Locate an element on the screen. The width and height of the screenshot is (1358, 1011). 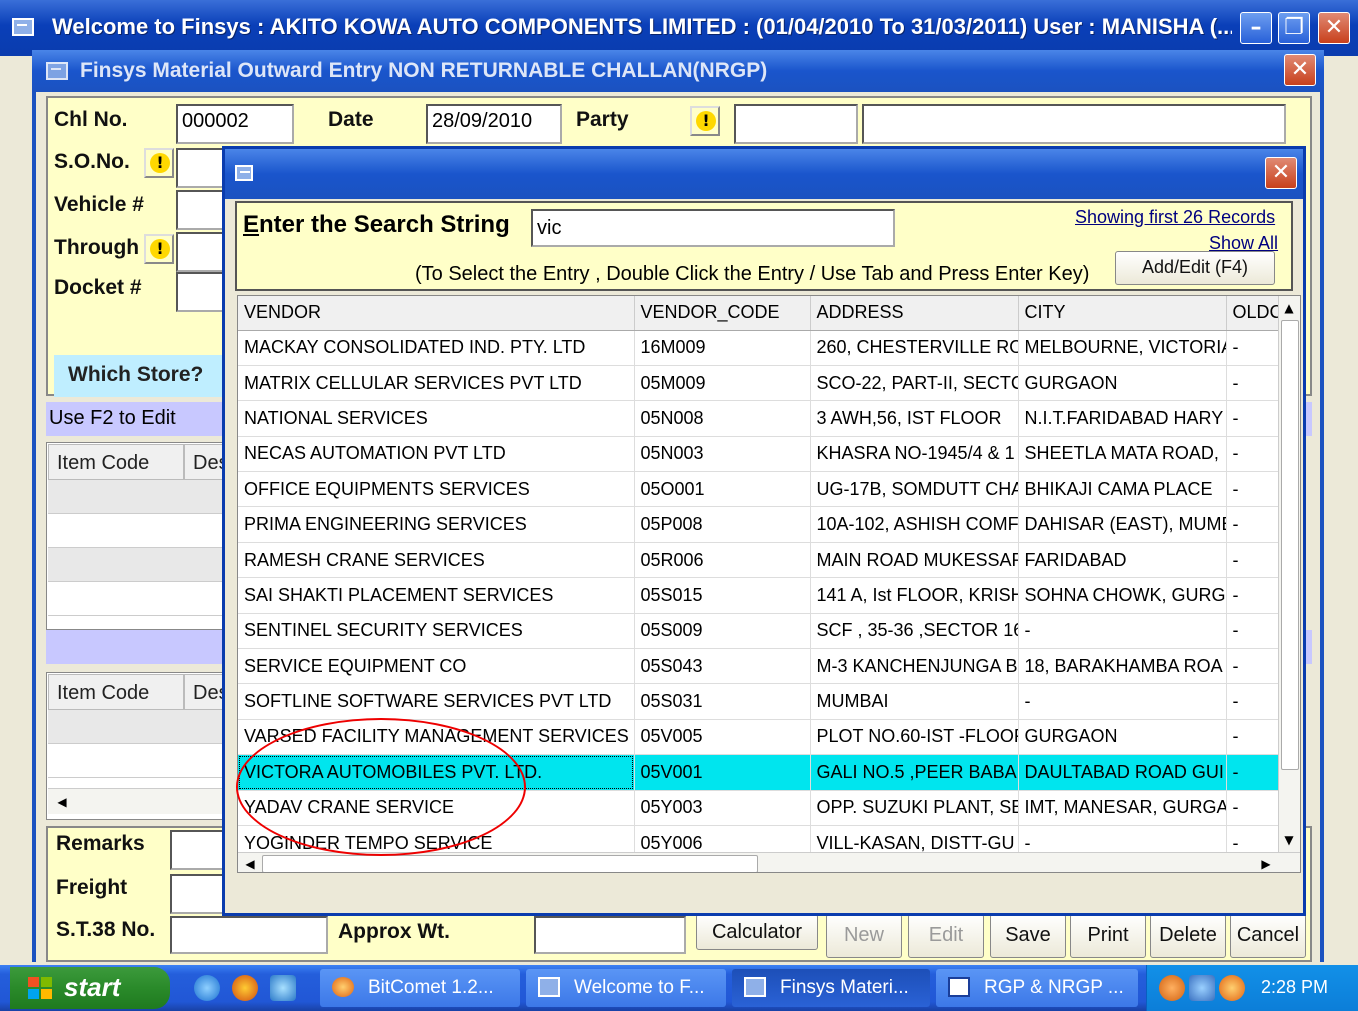
cancel-button: Cancel is located at coordinates (1268, 936).